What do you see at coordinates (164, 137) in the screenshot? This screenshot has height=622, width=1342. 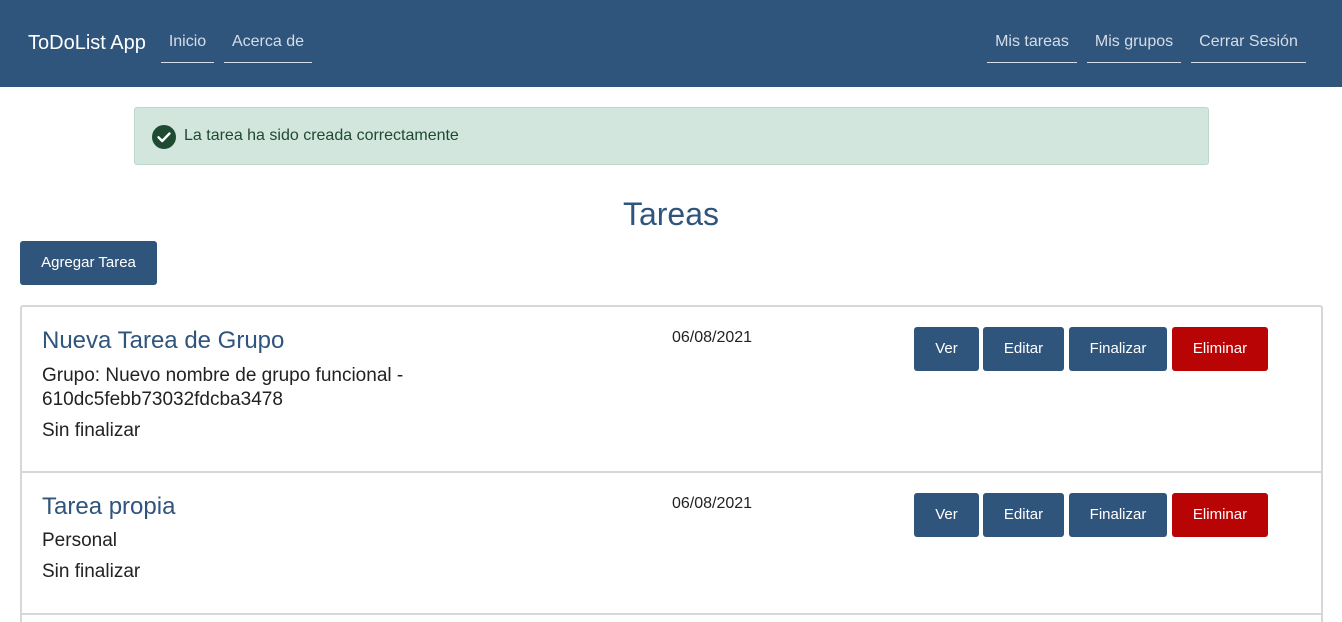 I see `check-circle-icon` at bounding box center [164, 137].